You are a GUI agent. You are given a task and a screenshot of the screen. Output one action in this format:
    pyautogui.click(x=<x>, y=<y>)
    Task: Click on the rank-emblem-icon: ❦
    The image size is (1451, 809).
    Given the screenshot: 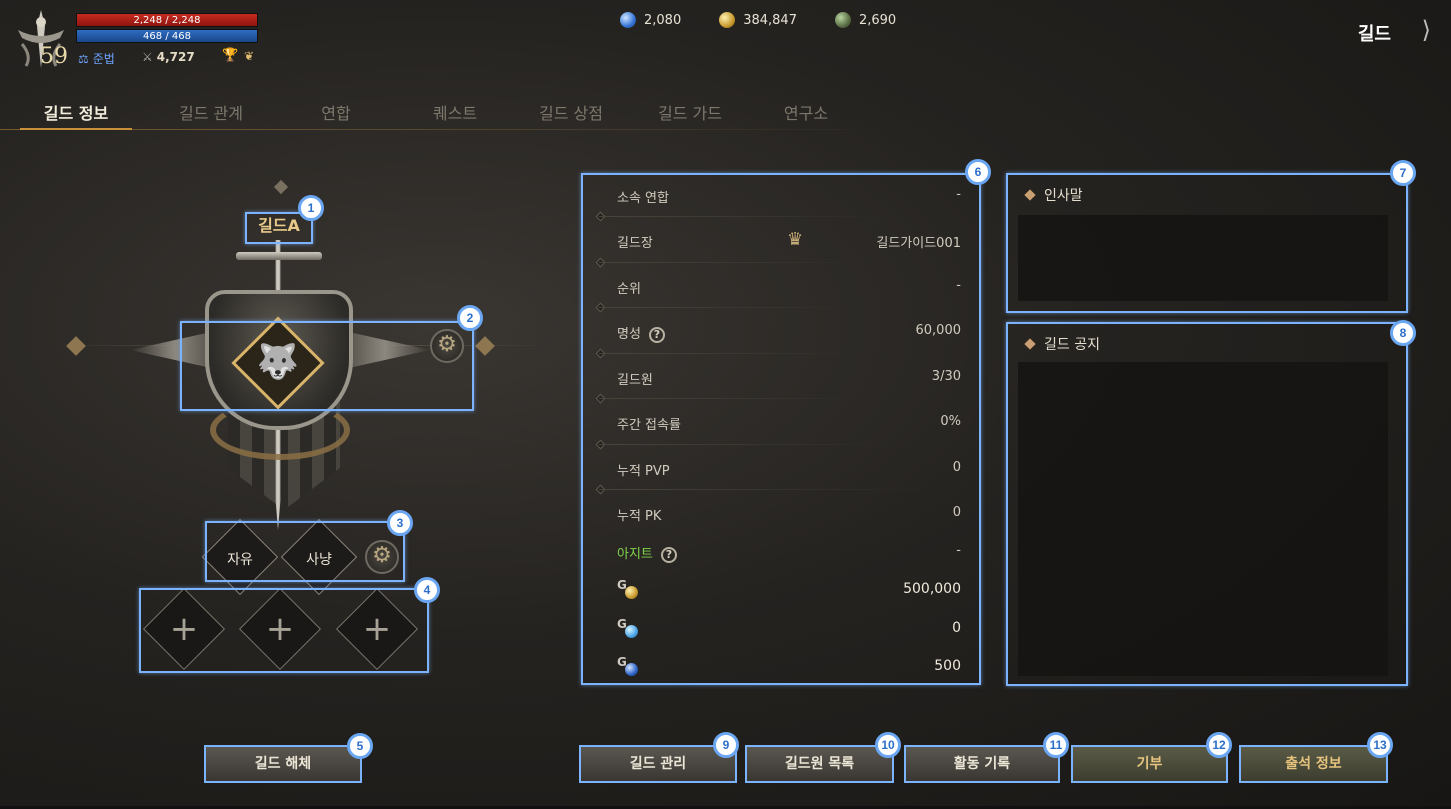 What is the action you would take?
    pyautogui.click(x=249, y=56)
    